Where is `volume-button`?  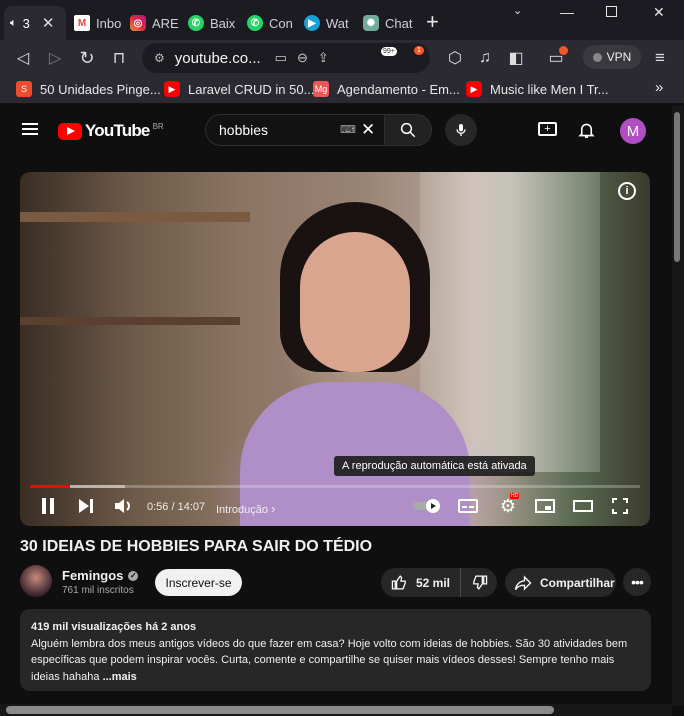 volume-button is located at coordinates (124, 506).